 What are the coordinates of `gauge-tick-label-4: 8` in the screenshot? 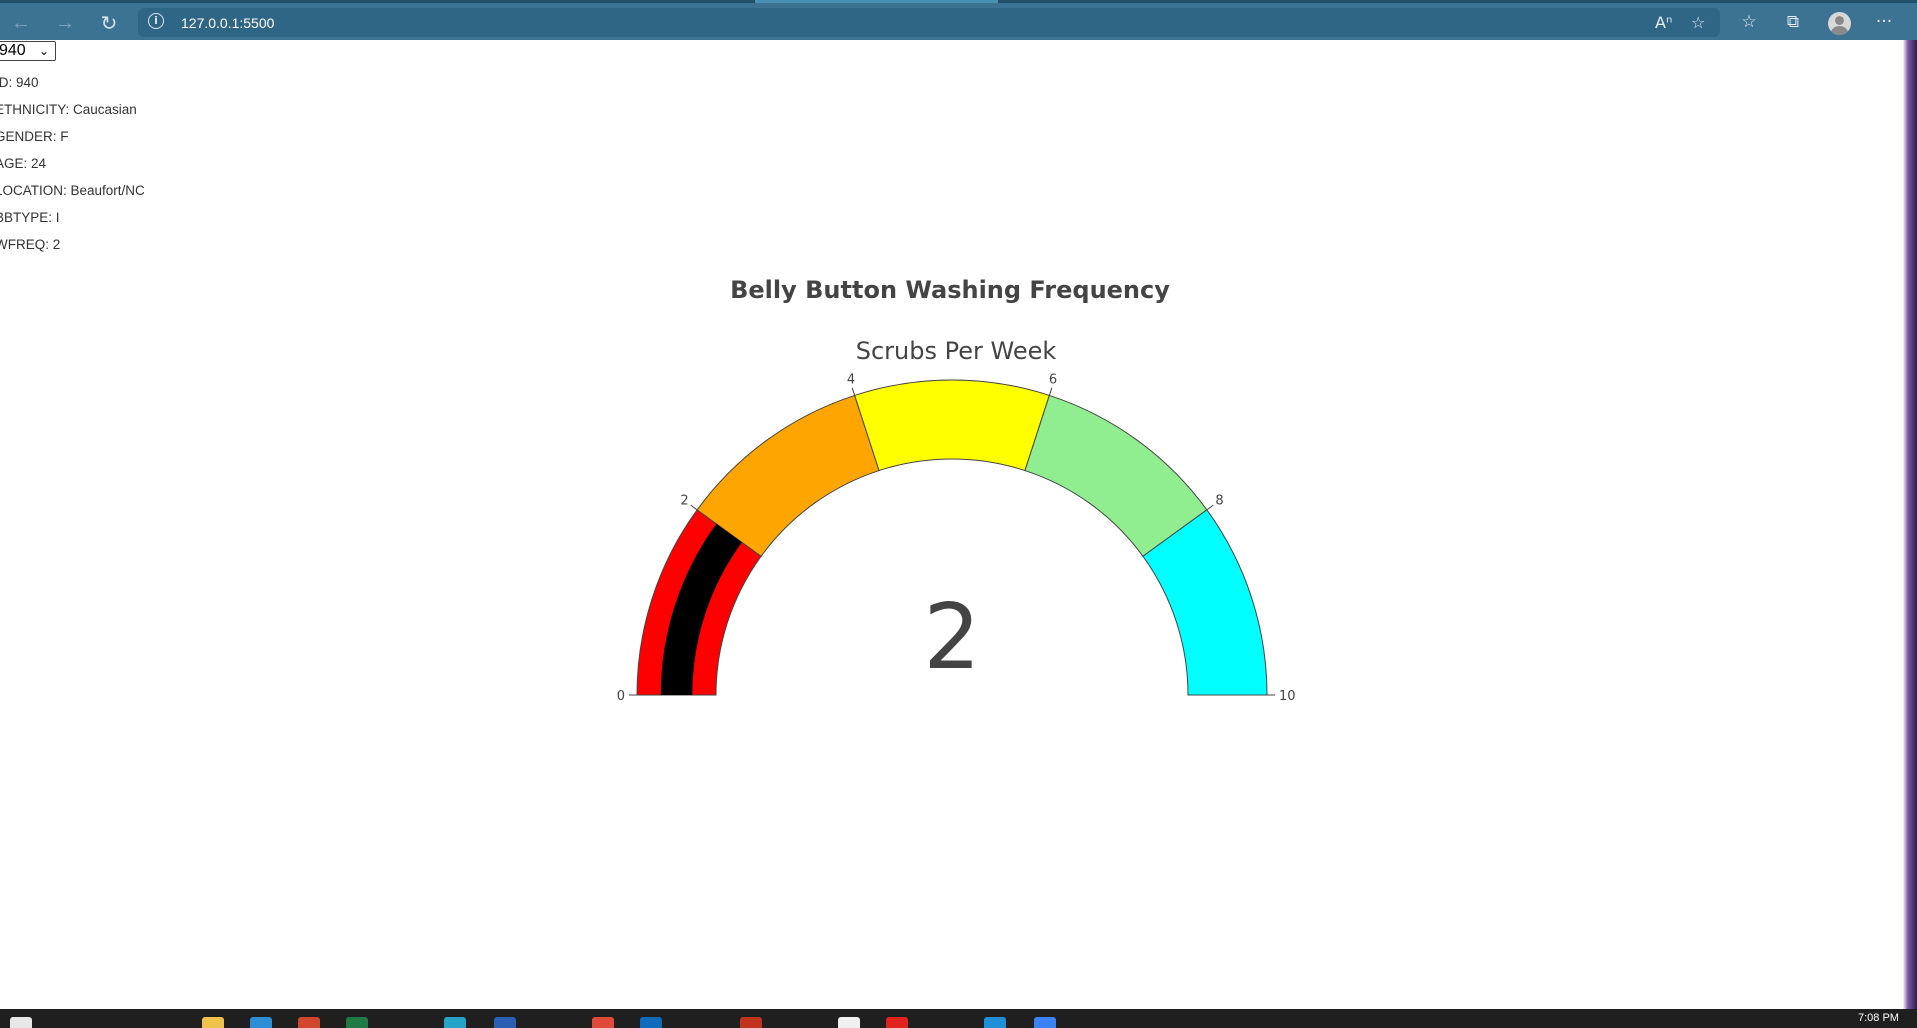 It's located at (1219, 500).